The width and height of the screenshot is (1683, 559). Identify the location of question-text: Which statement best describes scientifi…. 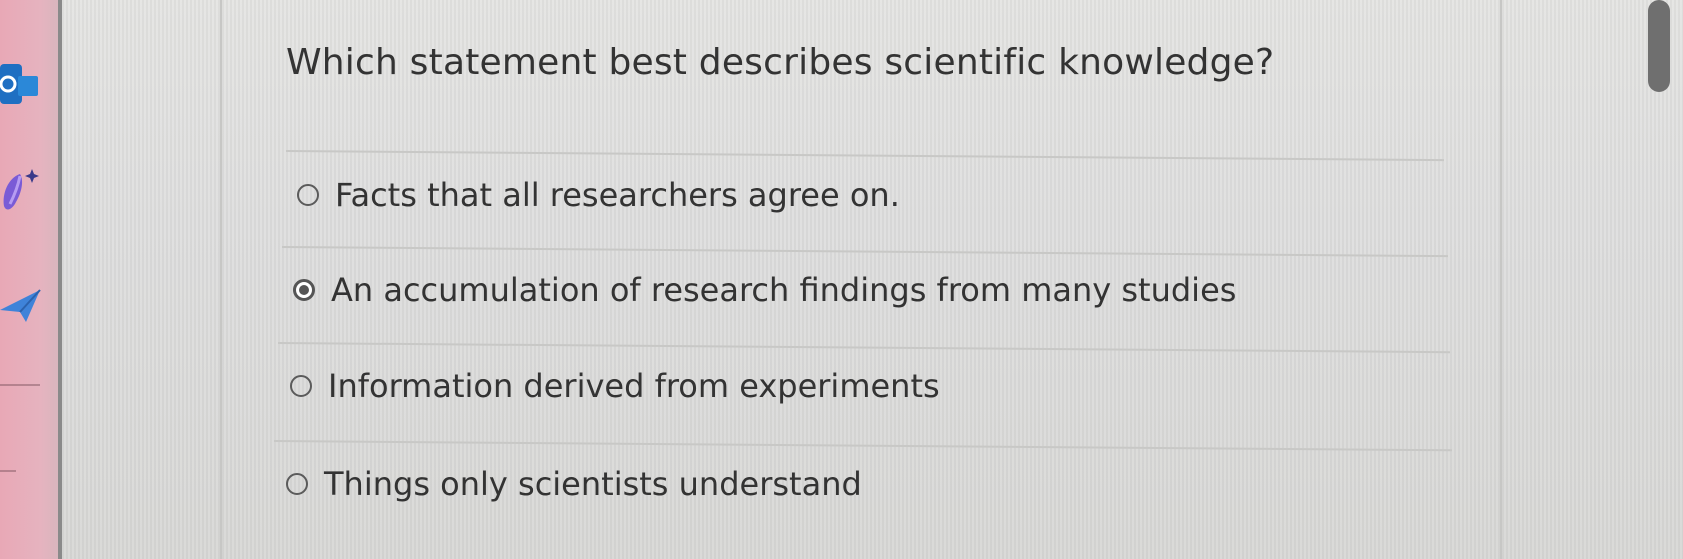
(780, 62).